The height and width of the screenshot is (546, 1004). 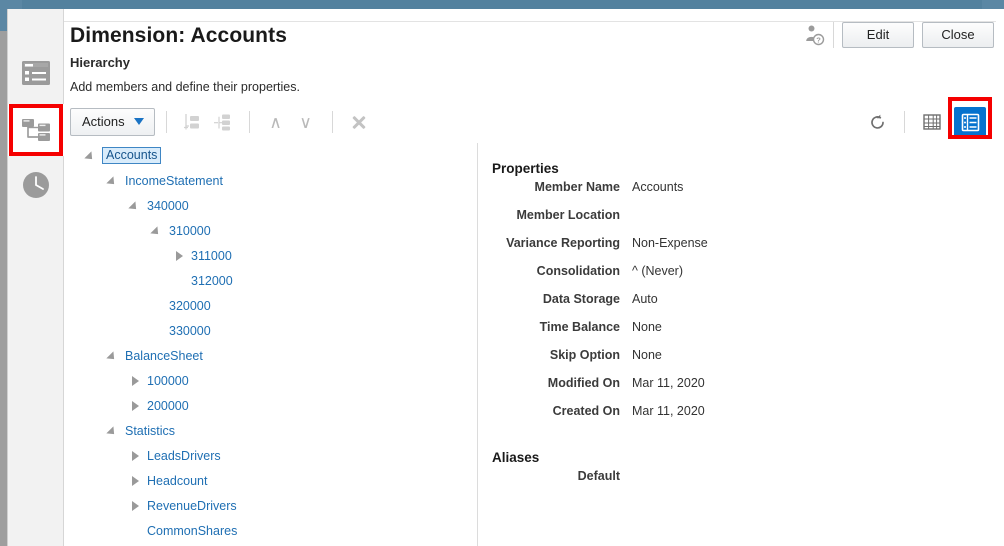 What do you see at coordinates (270, 405) in the screenshot?
I see `tree-node: 200000` at bounding box center [270, 405].